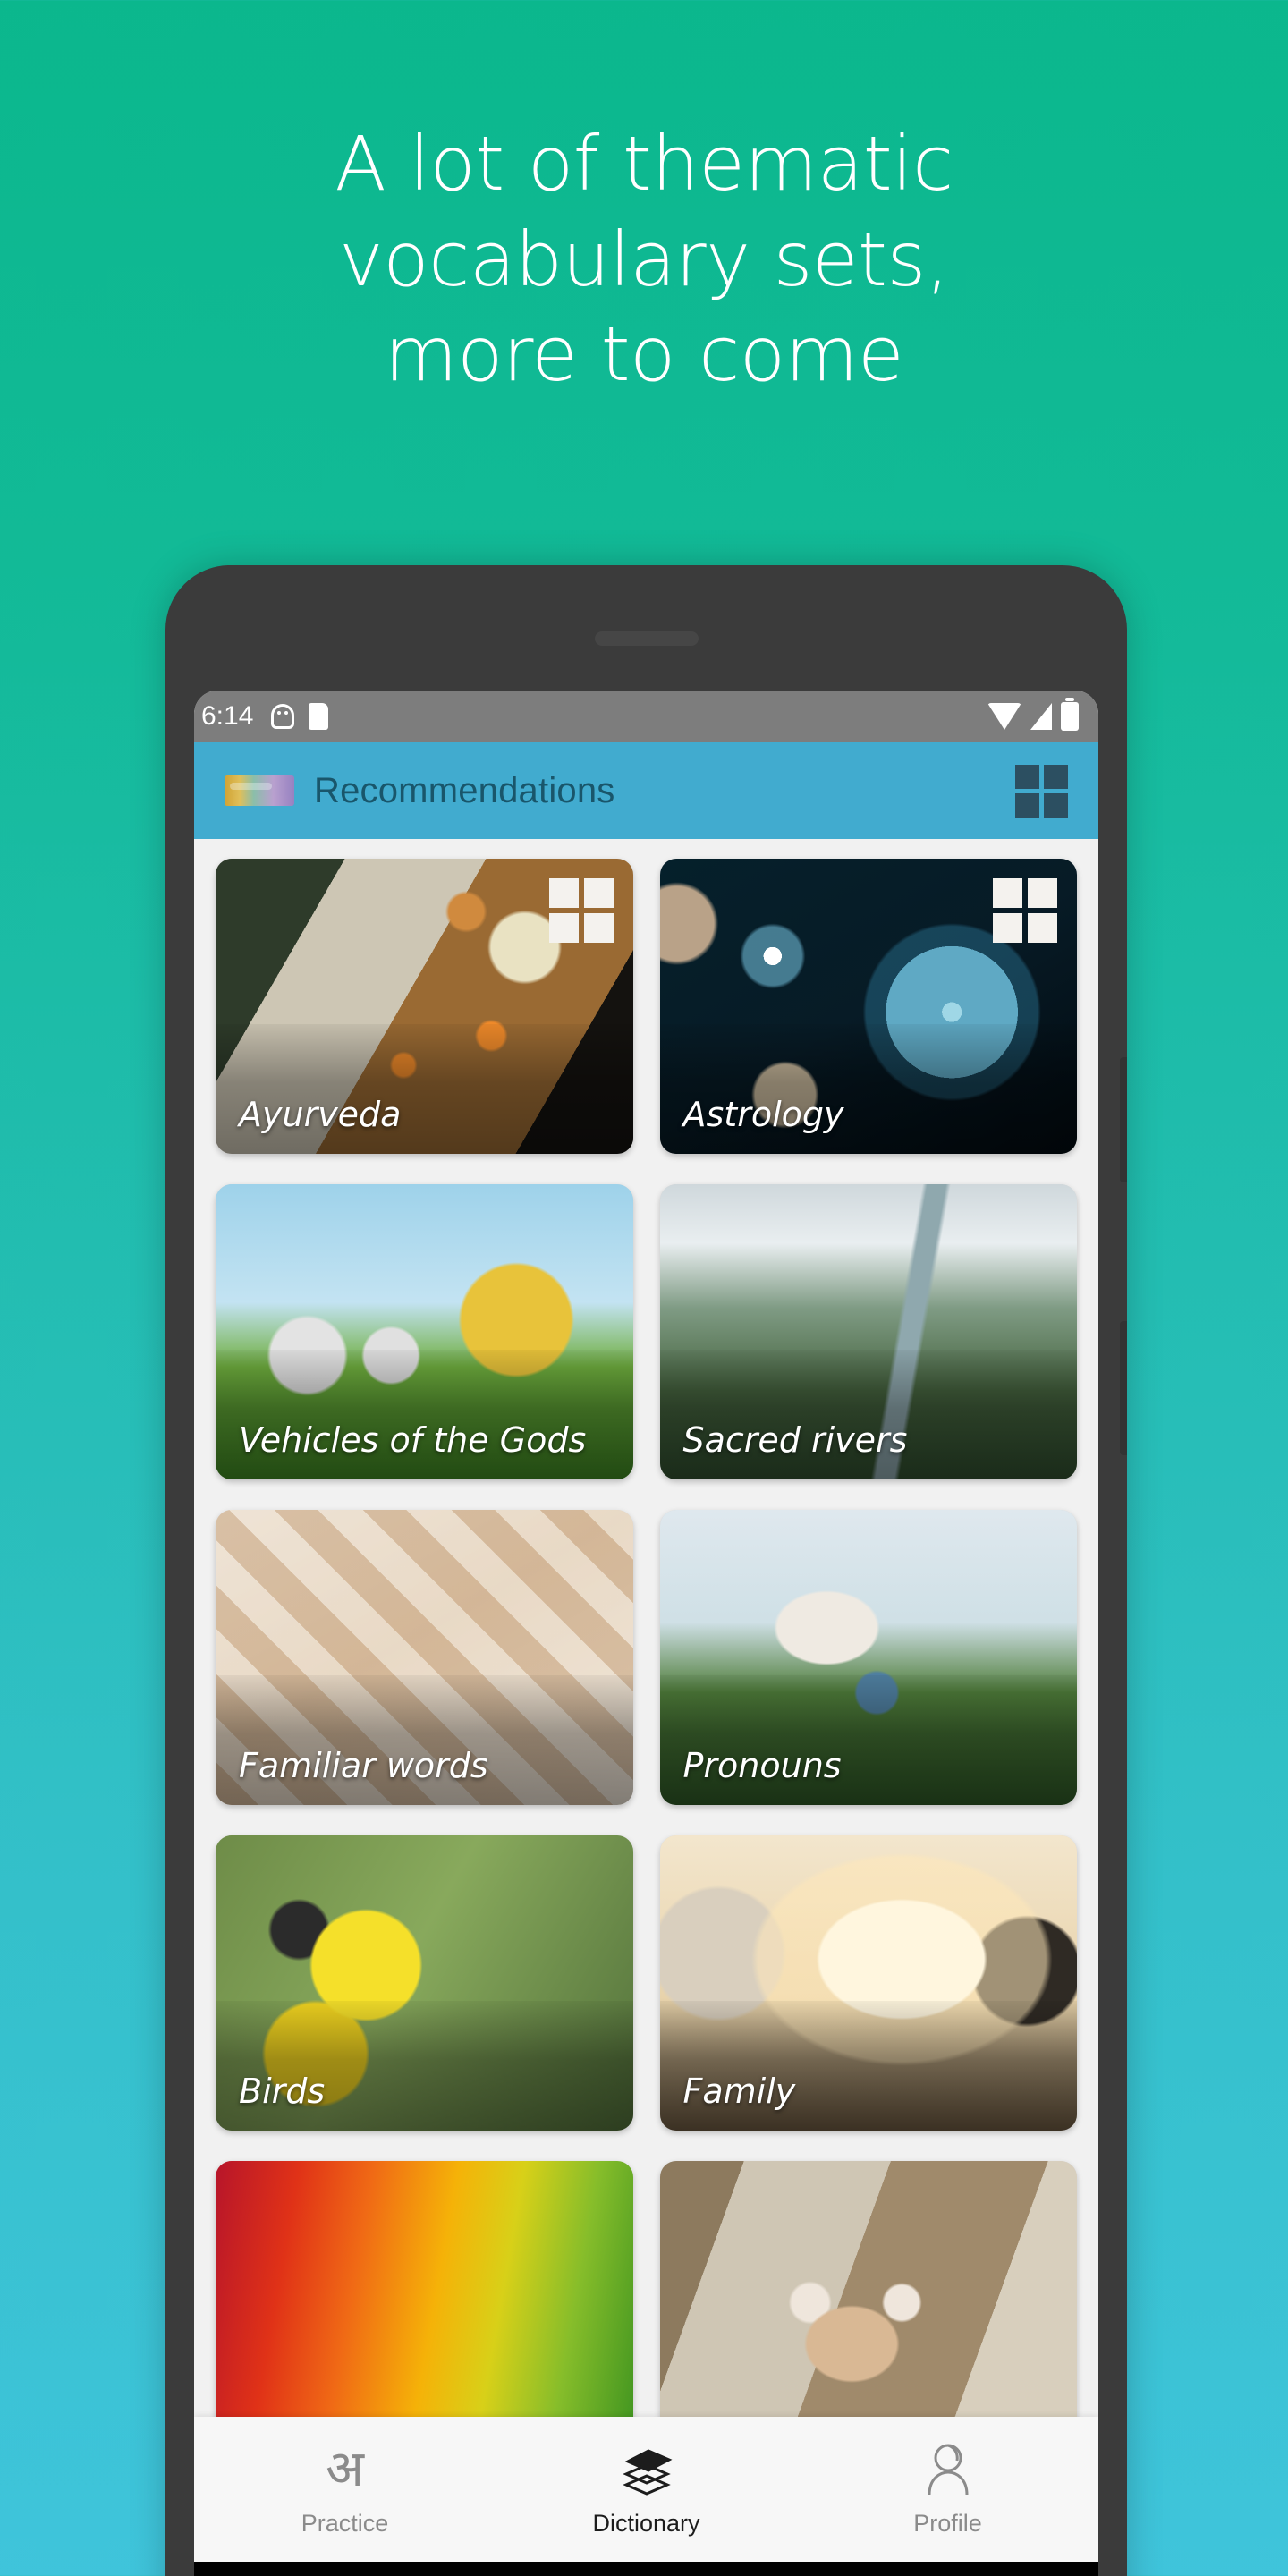  Describe the element at coordinates (300, 716) in the screenshot. I see `status-left-icons` at that location.